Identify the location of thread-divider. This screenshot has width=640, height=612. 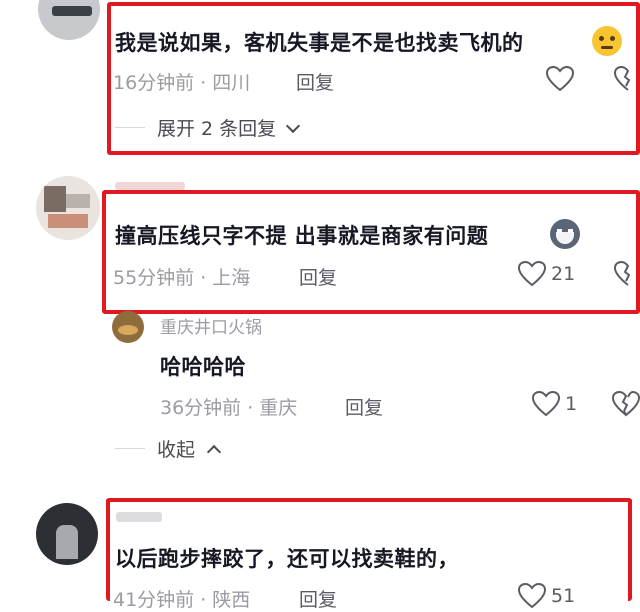
(130, 448).